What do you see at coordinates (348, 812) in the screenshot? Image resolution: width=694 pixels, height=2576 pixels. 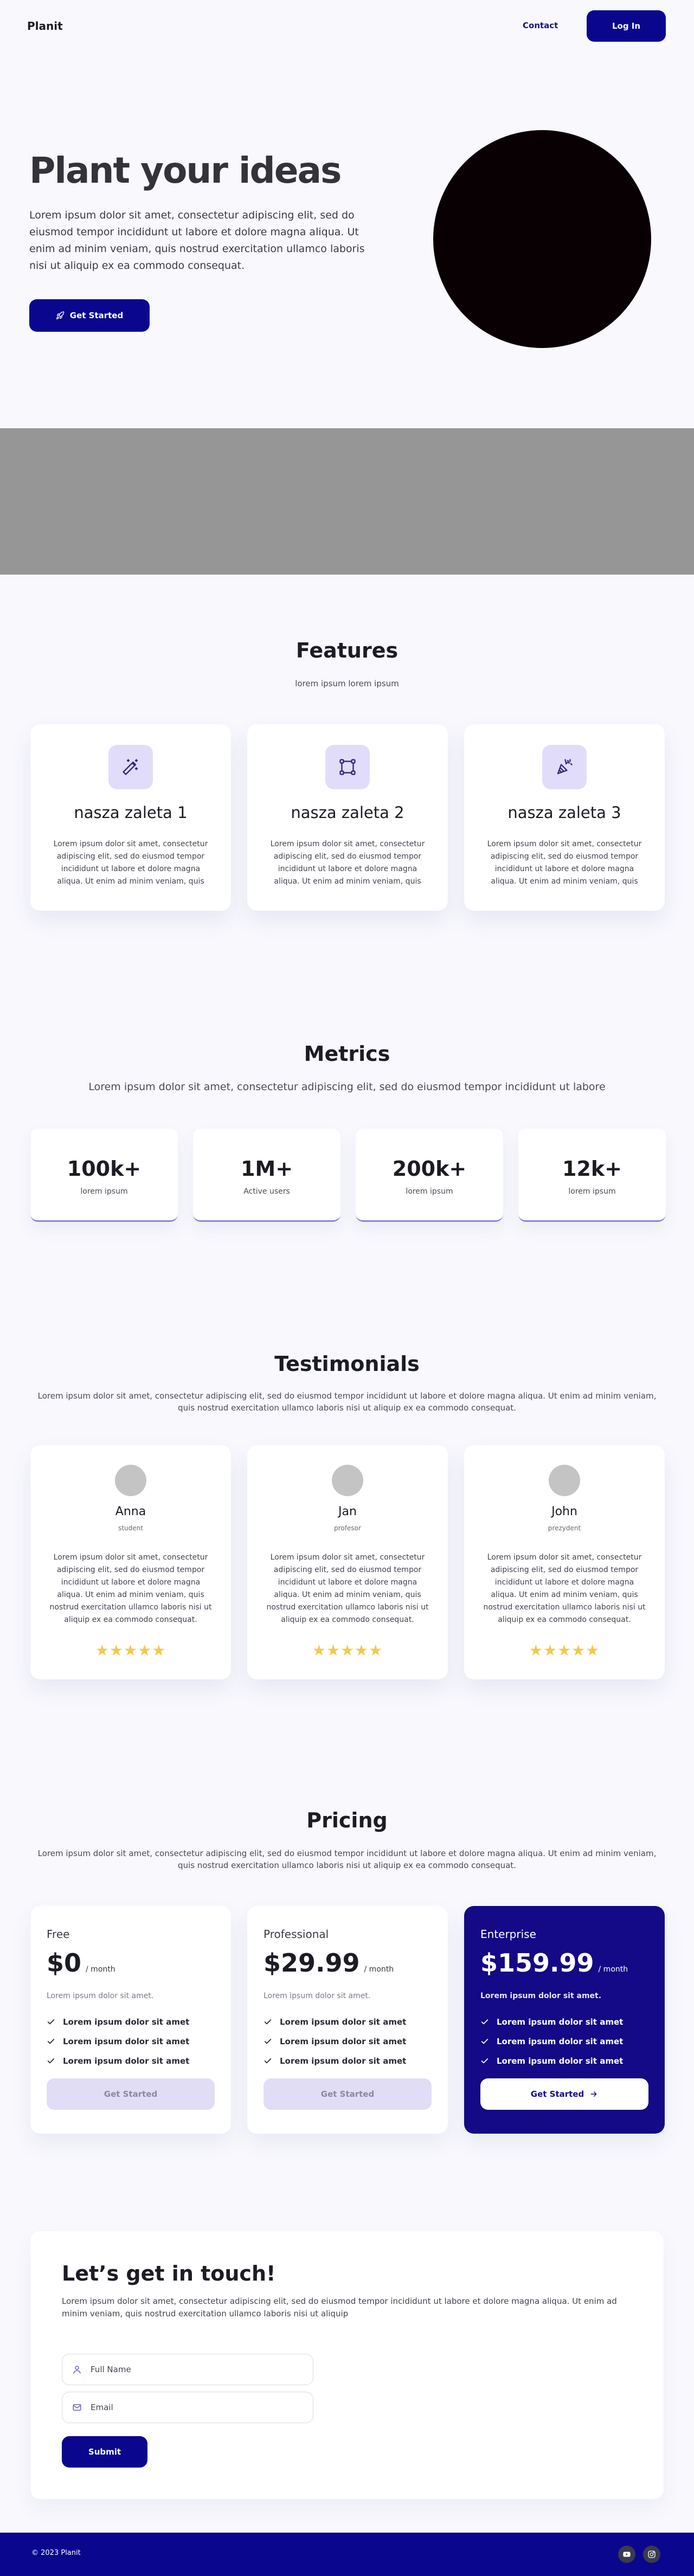 I see `feature-title: nasza zaleta 2` at bounding box center [348, 812].